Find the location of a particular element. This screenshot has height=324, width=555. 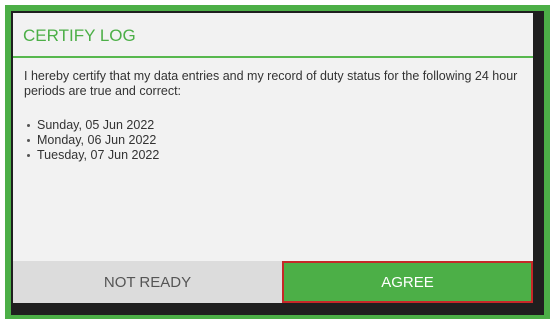

date-label: Tuesday, 07 Jun 2022 is located at coordinates (98, 155).